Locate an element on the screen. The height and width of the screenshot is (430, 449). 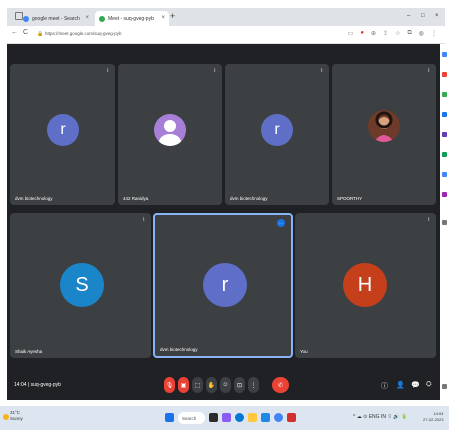
tab-google-search: google meet - Search × is located at coordinates (56, 18).